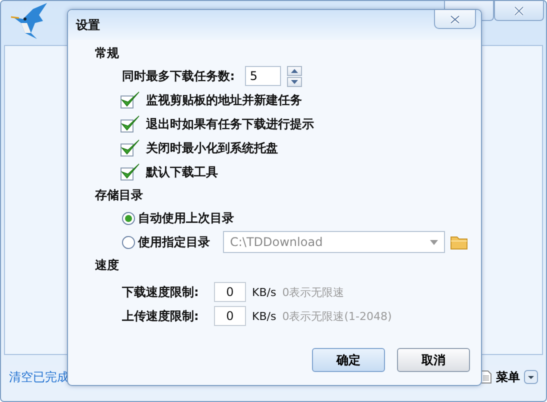 Image resolution: width=547 pixels, height=402 pixels. Describe the element at coordinates (337, 316) in the screenshot. I see `hint-text: 0表示无限速(1-2048)` at that location.